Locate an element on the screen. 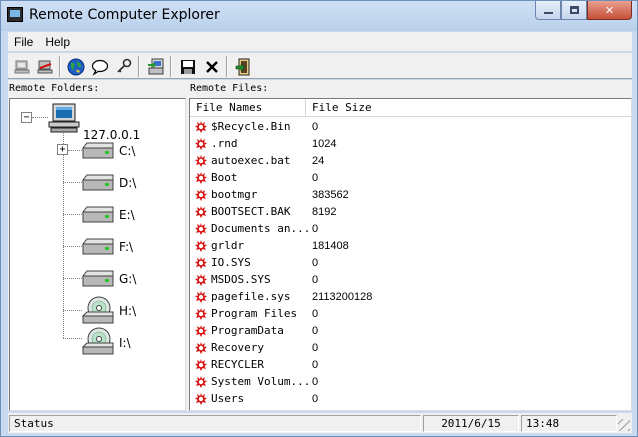 The height and width of the screenshot is (437, 638). tree-drive-label: E:\ is located at coordinates (127, 215).